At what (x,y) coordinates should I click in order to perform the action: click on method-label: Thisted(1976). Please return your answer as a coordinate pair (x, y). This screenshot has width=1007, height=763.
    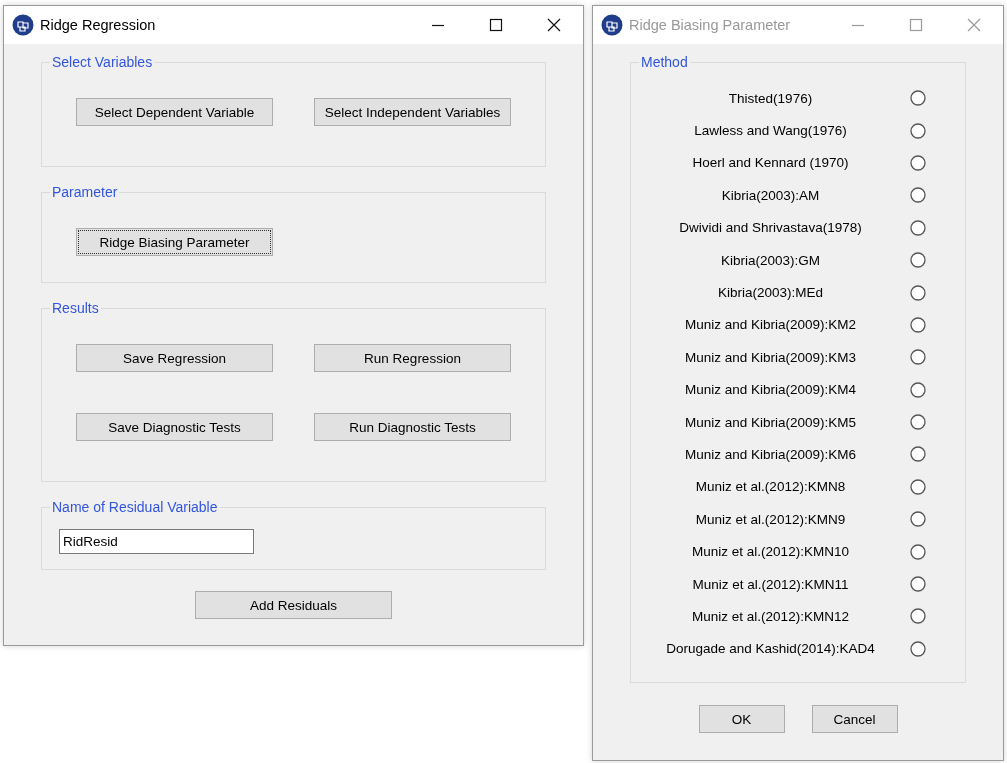
    Looking at the image, I should click on (770, 98).